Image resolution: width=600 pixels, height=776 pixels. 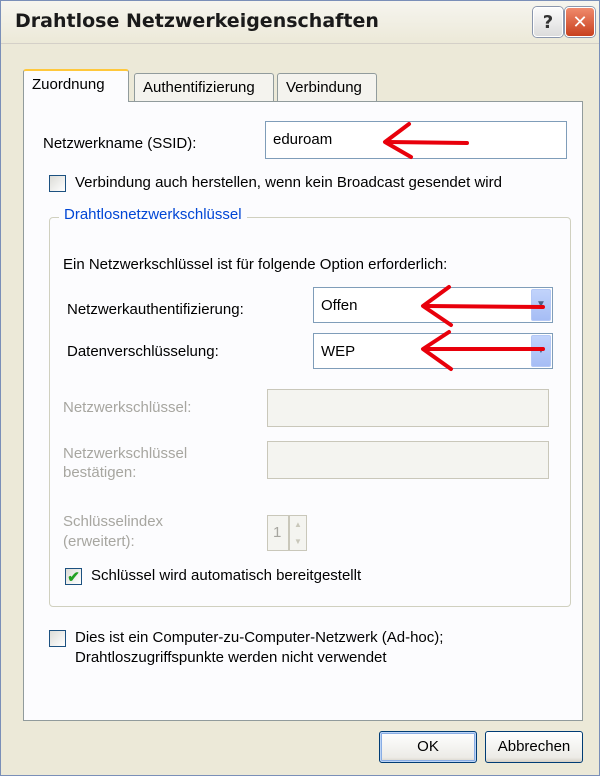 I want to click on title-bar: Drahtlose Netzwerkeigenschaften ? ✕, so click(x=300, y=22).